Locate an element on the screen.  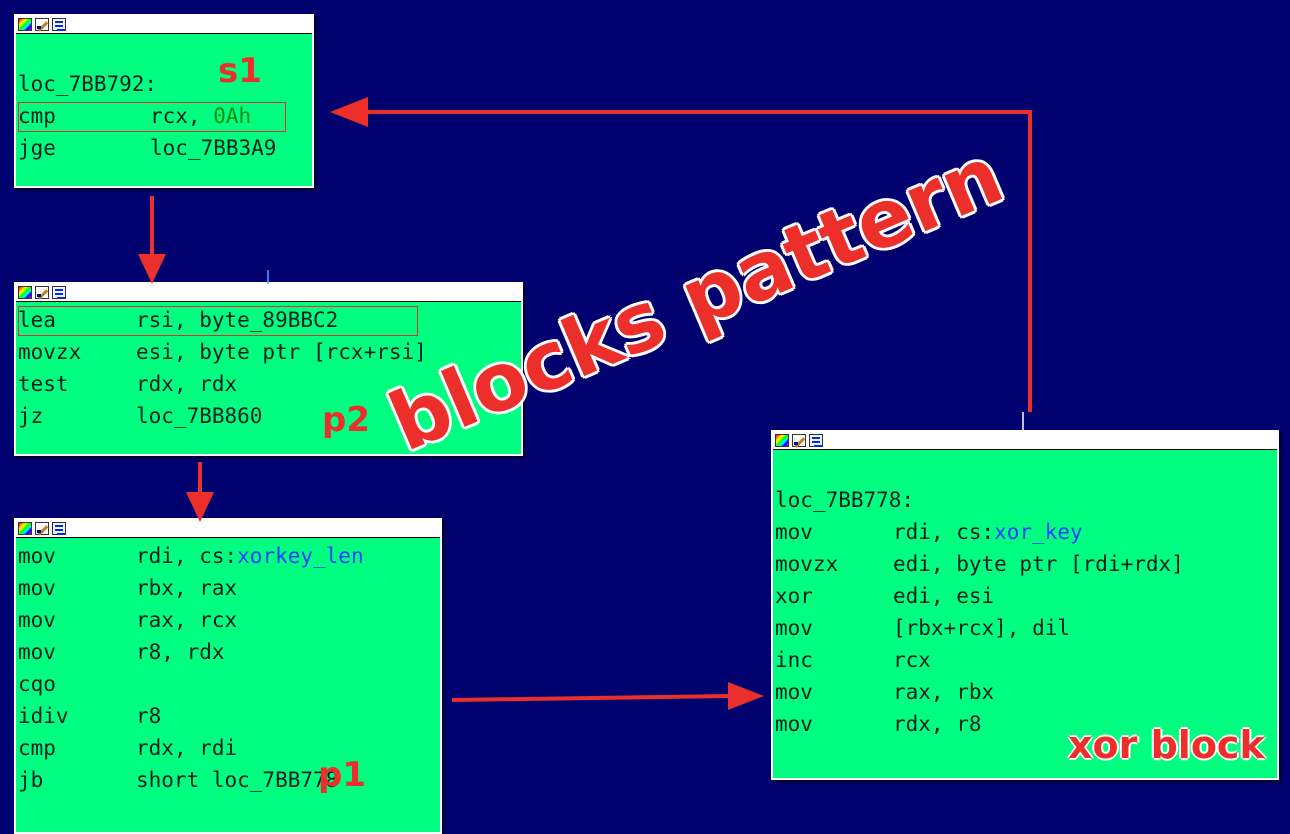
asm-line: cqo is located at coordinates (229, 684).